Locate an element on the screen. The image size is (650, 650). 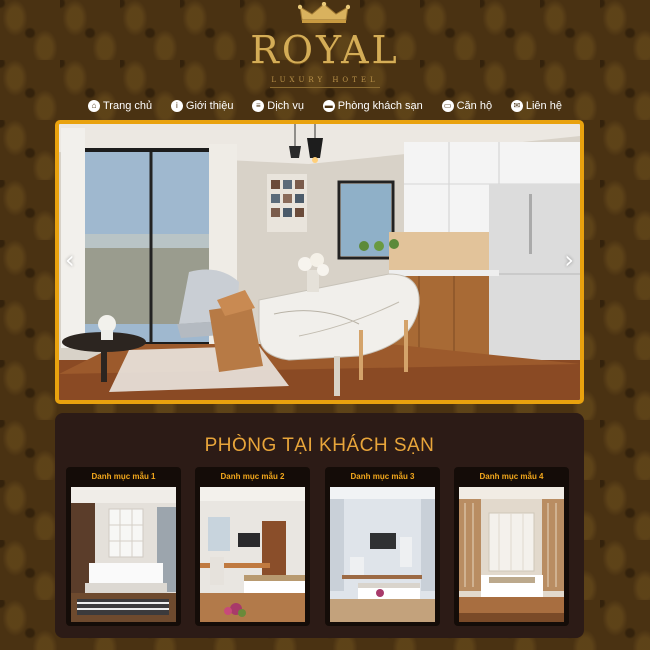
brand-divider is located at coordinates (325, 87).